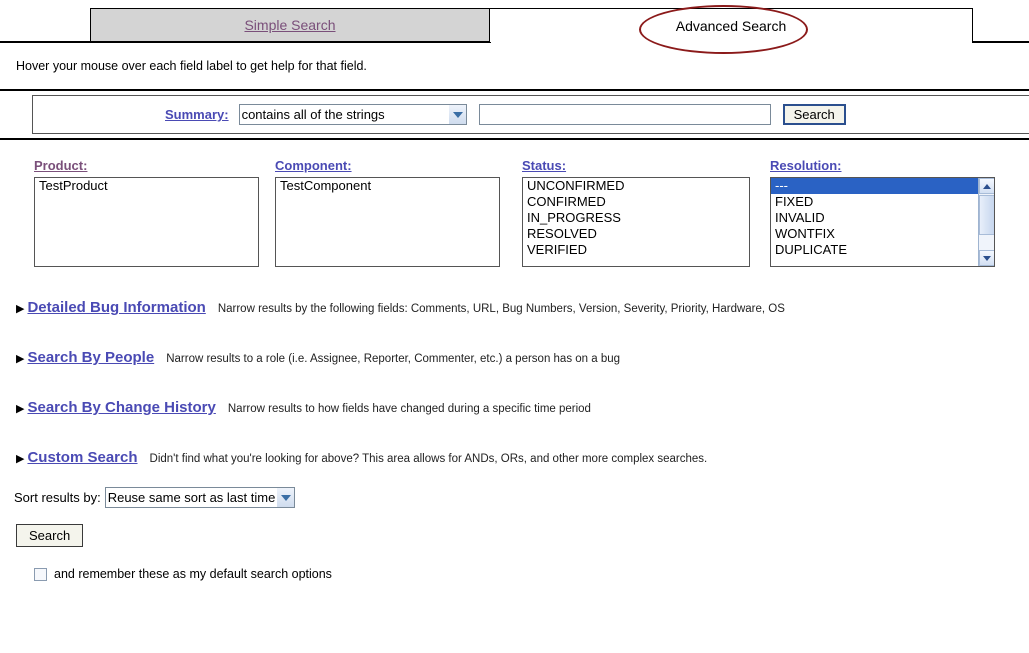 The width and height of the screenshot is (1029, 653). Describe the element at coordinates (624, 114) in the screenshot. I see `summary-search-input` at that location.